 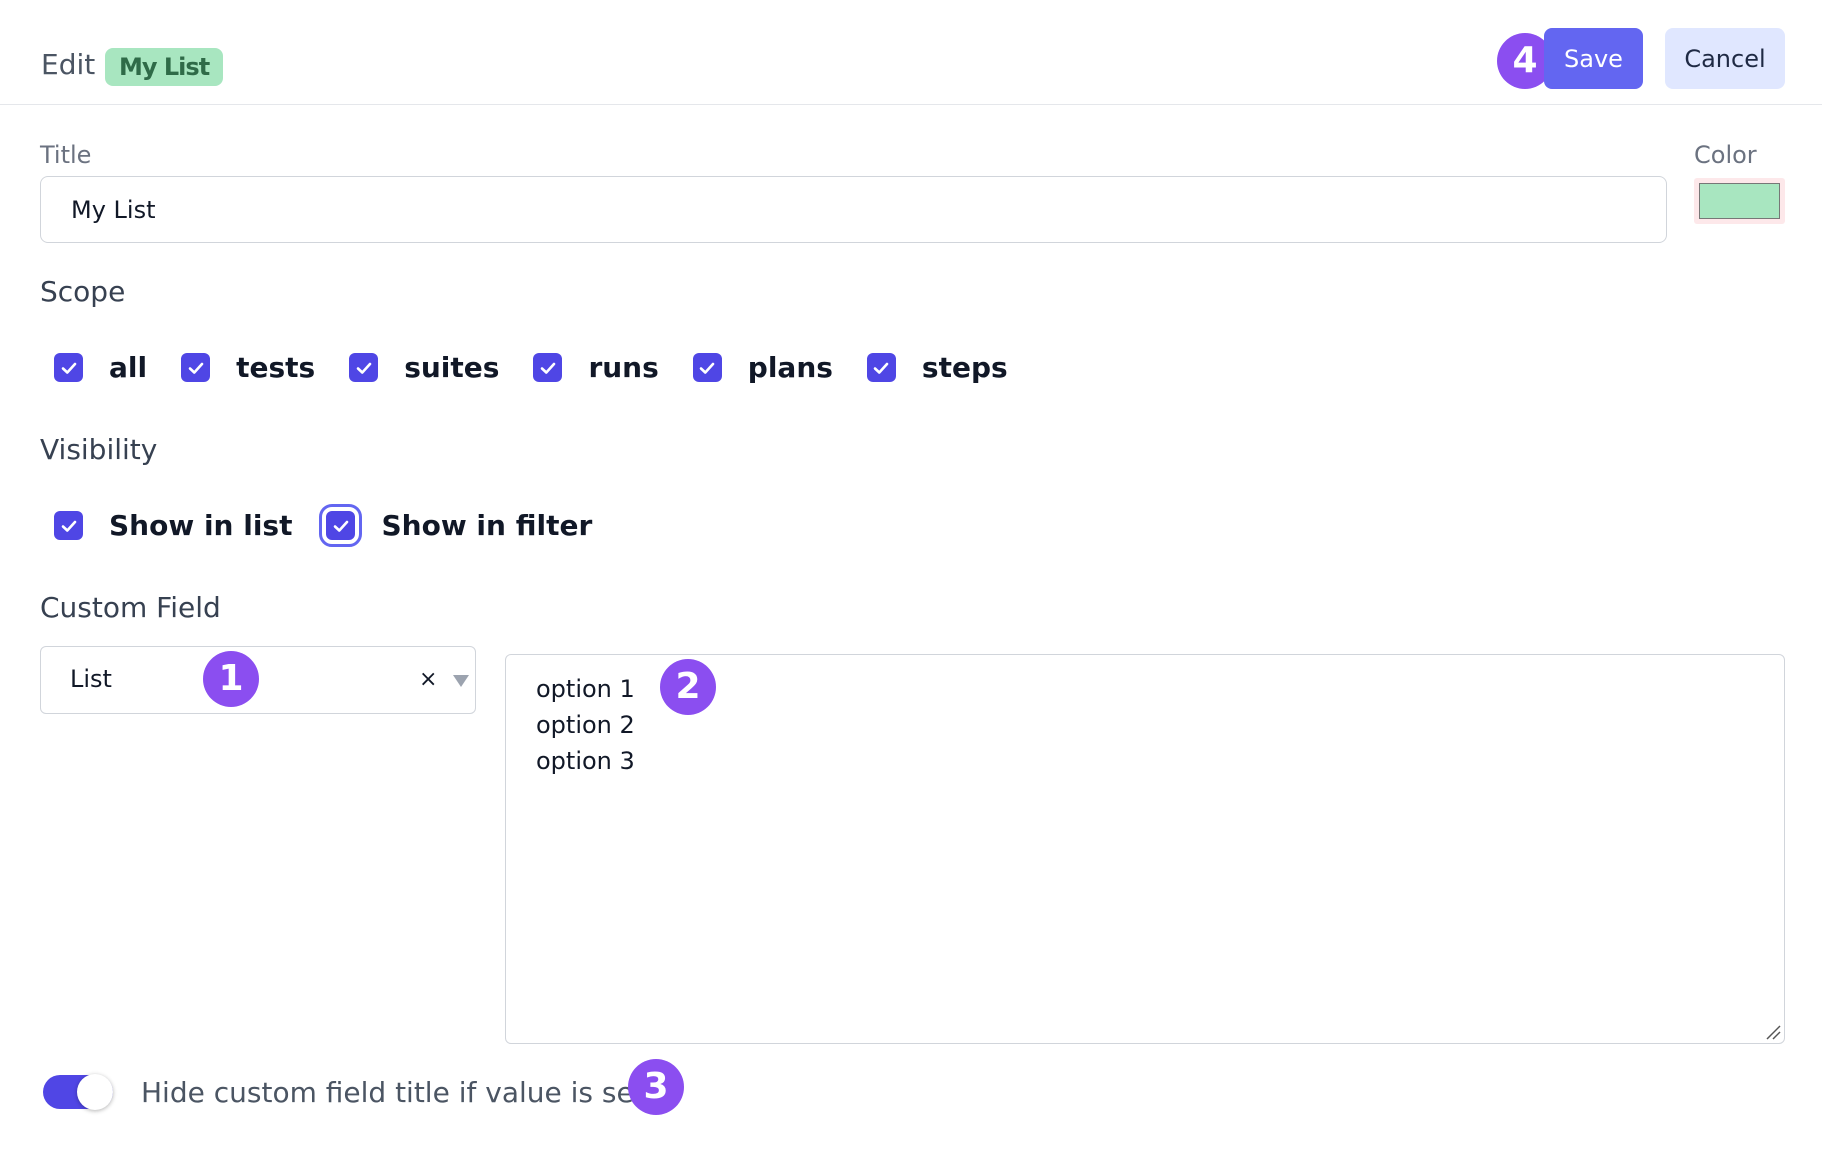 I want to click on visibility-item-show-in-filter: Show in filter, so click(x=456, y=525).